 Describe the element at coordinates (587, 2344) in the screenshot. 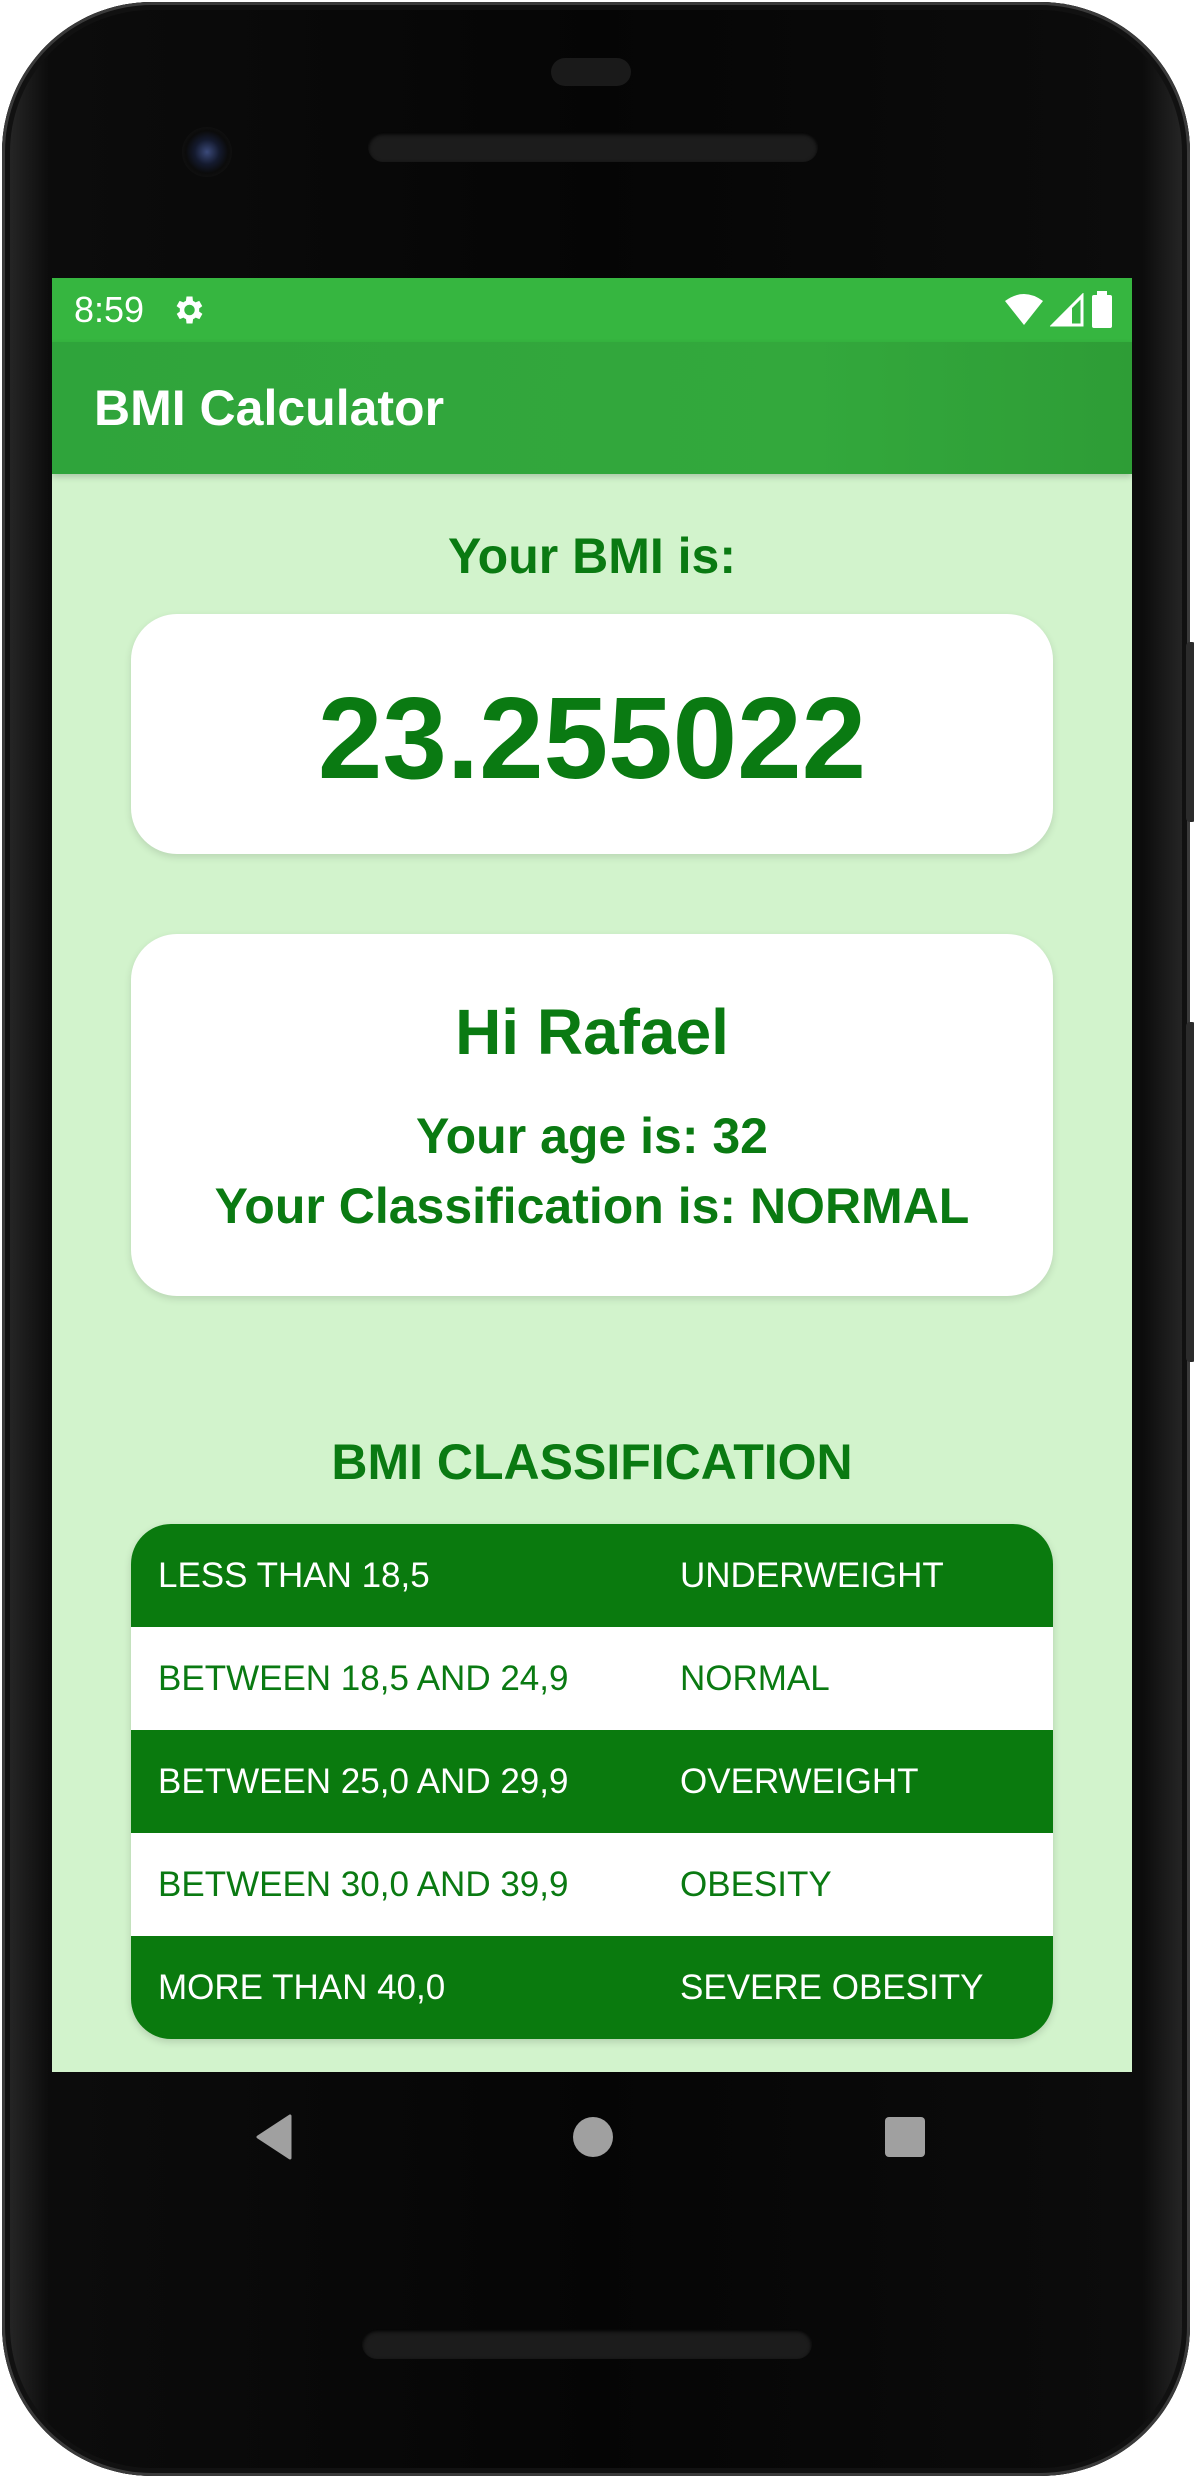

I see `bottom-speaker` at that location.